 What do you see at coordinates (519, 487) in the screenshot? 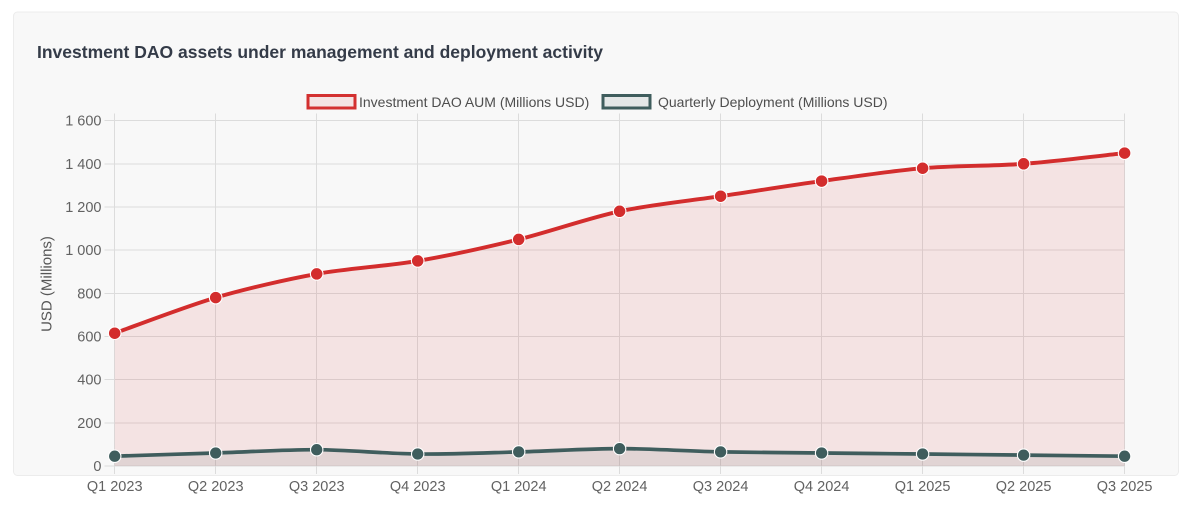
I see `svg-text: Q1 2024` at bounding box center [519, 487].